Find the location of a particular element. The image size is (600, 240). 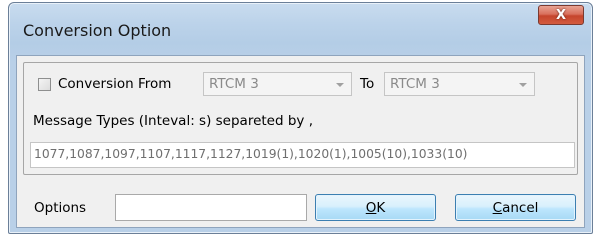

cancel-button: Cancel is located at coordinates (515, 207).